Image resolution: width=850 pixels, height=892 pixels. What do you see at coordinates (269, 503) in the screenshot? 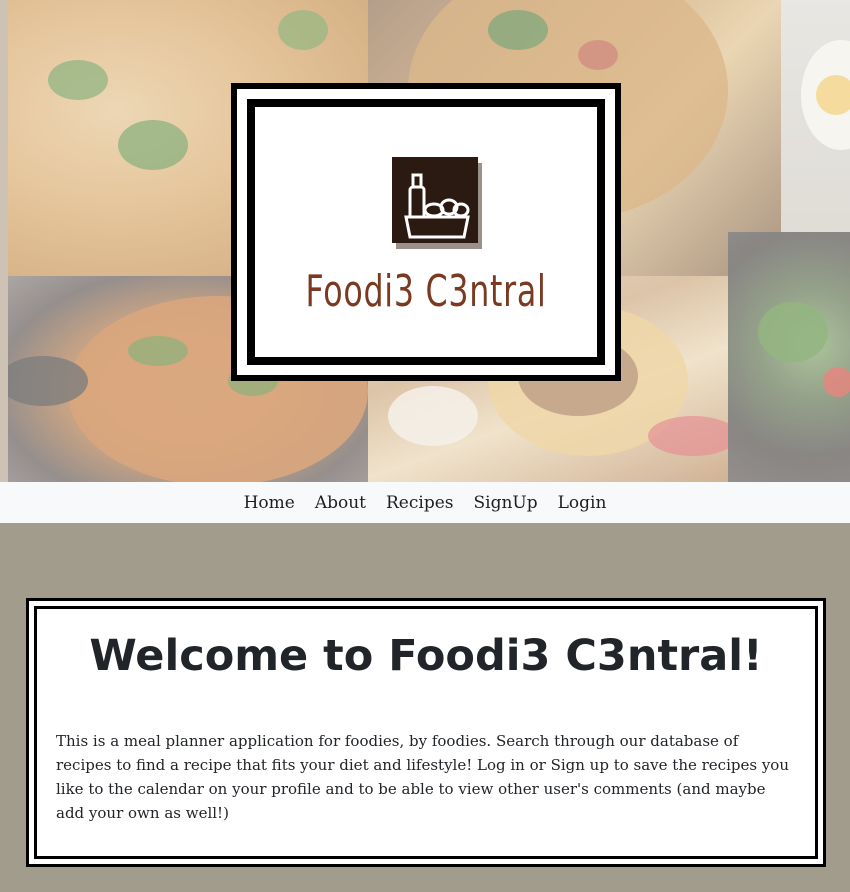
I see `nav-home-link: Home` at bounding box center [269, 503].